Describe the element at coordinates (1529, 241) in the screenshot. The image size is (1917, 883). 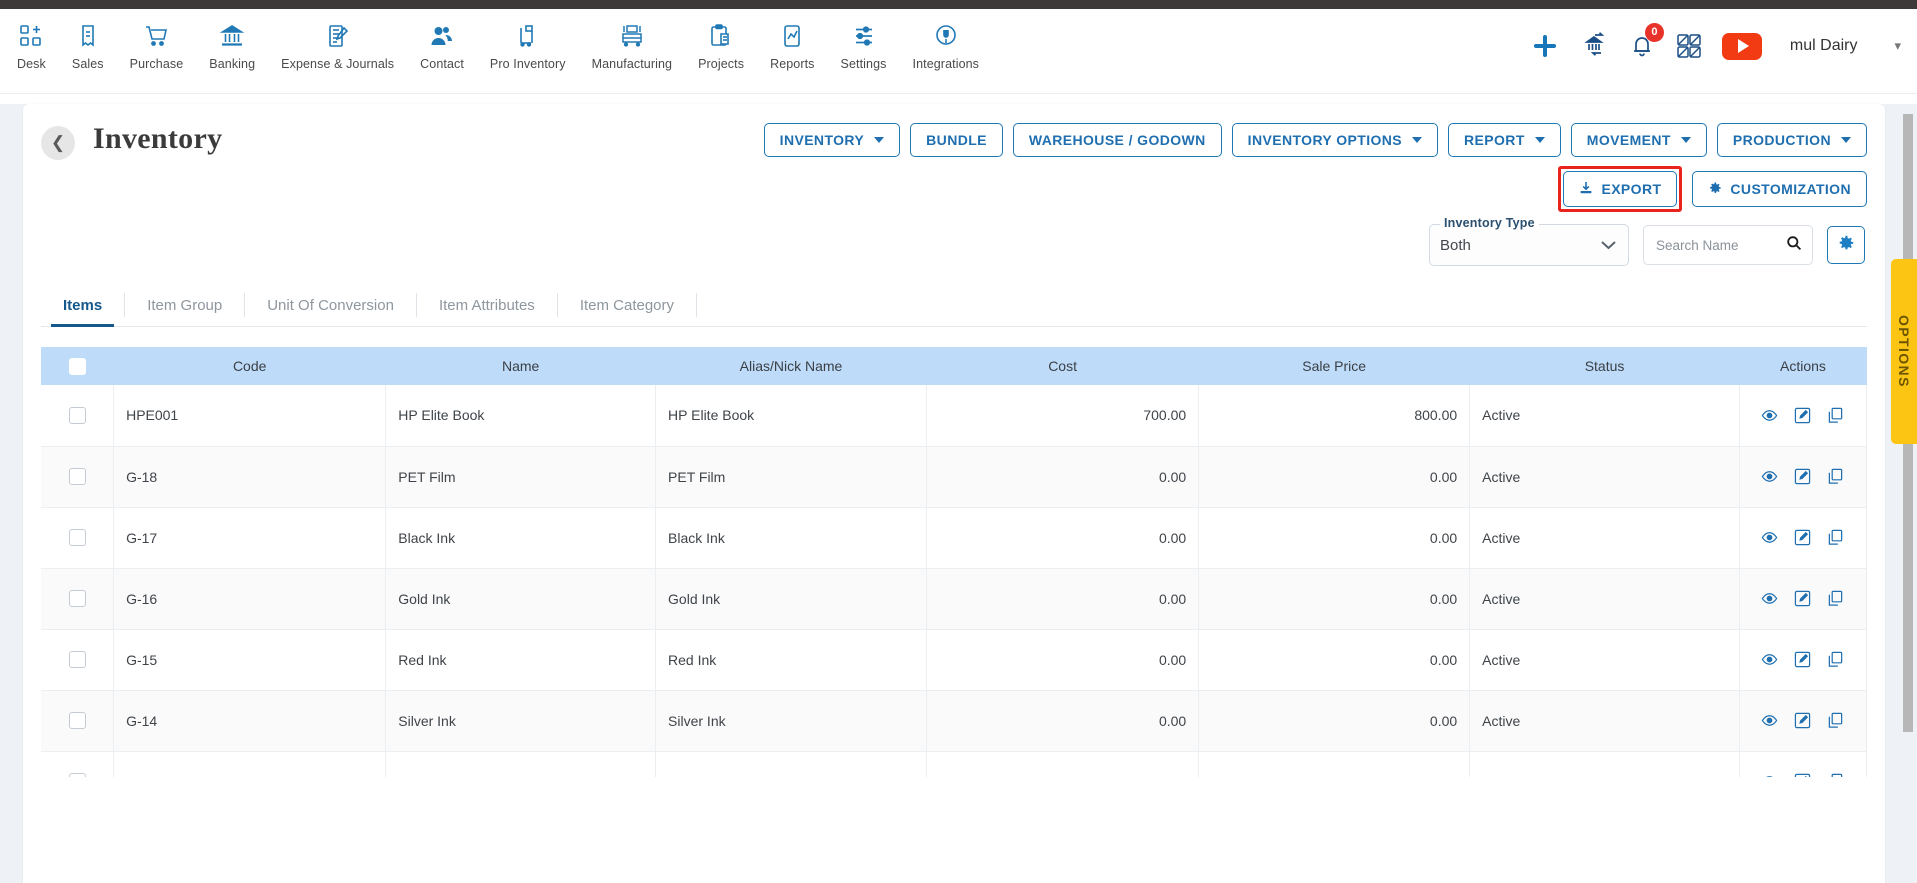
I see `inventory-type-select: Inventory Type Both` at that location.